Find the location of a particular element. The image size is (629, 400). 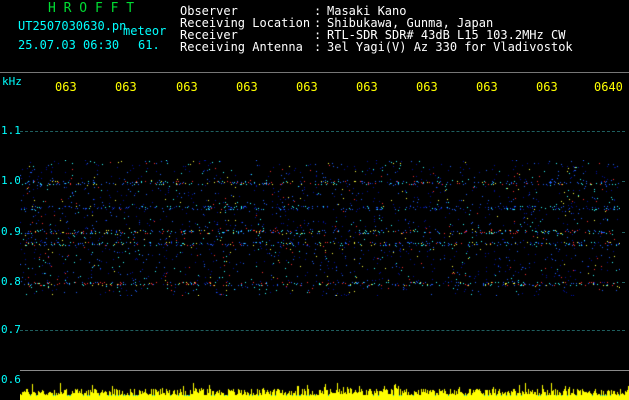

datetime-label: 25.07.03 06:30 is located at coordinates (69, 45).